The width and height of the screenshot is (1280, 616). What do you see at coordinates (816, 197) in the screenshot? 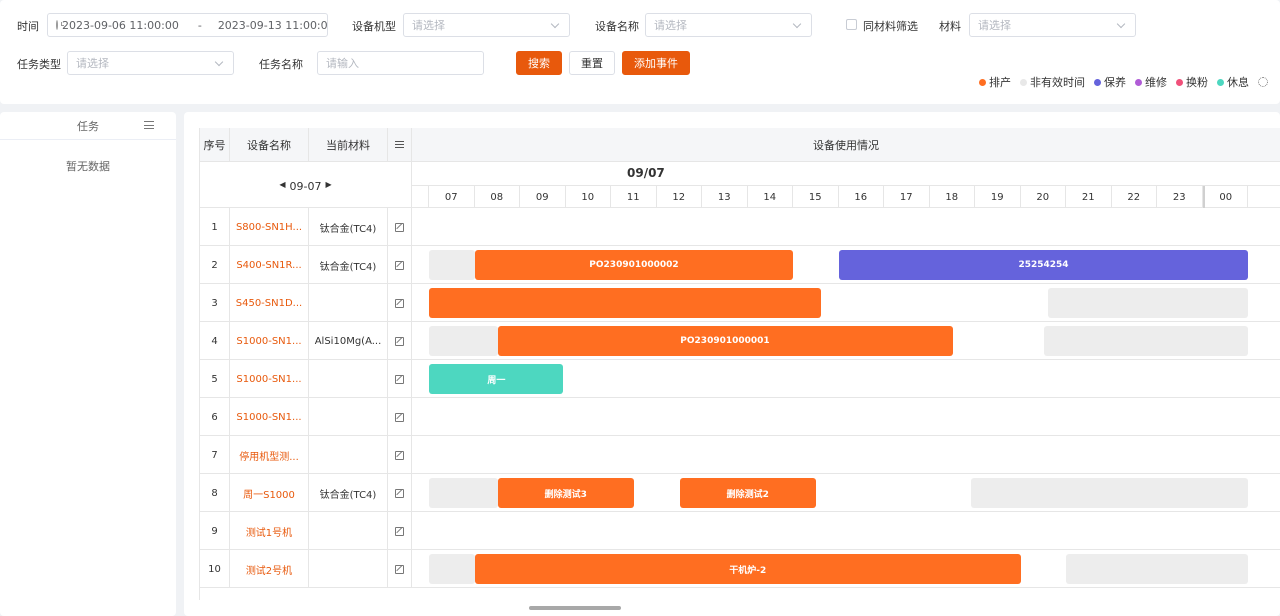
I see `hour-label: 15` at bounding box center [816, 197].